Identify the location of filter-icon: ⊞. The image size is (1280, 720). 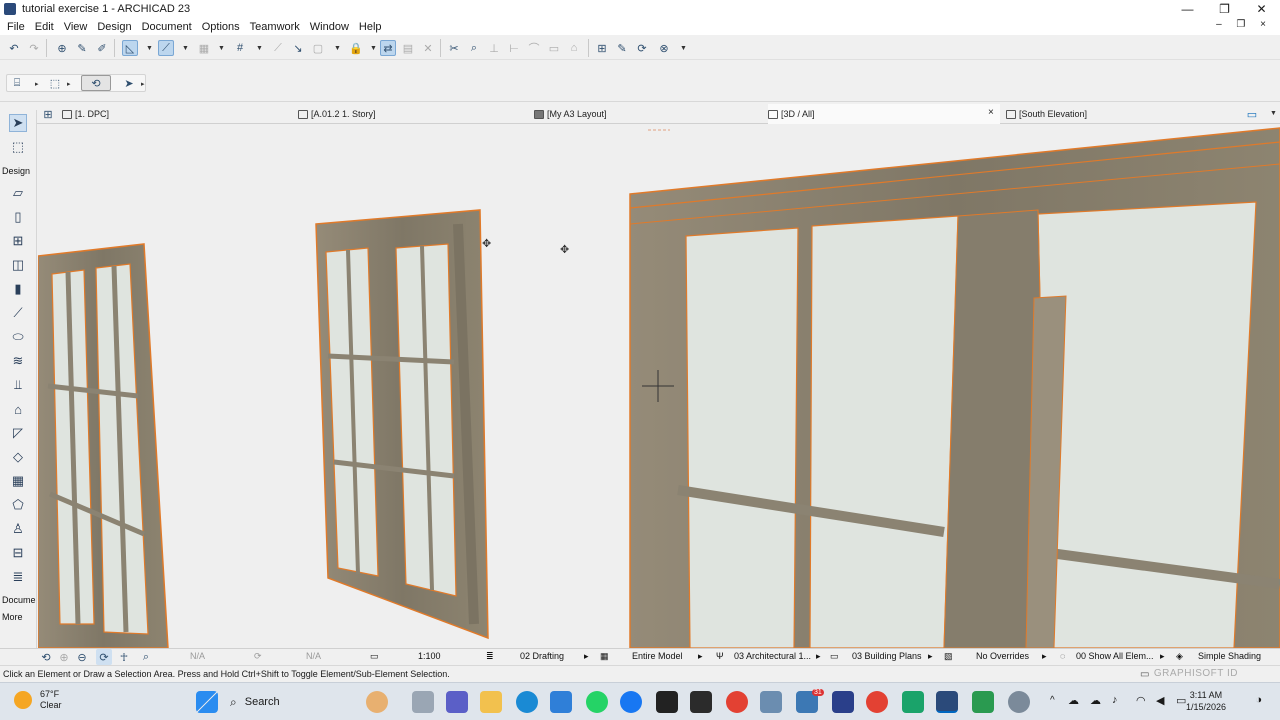
(602, 48).